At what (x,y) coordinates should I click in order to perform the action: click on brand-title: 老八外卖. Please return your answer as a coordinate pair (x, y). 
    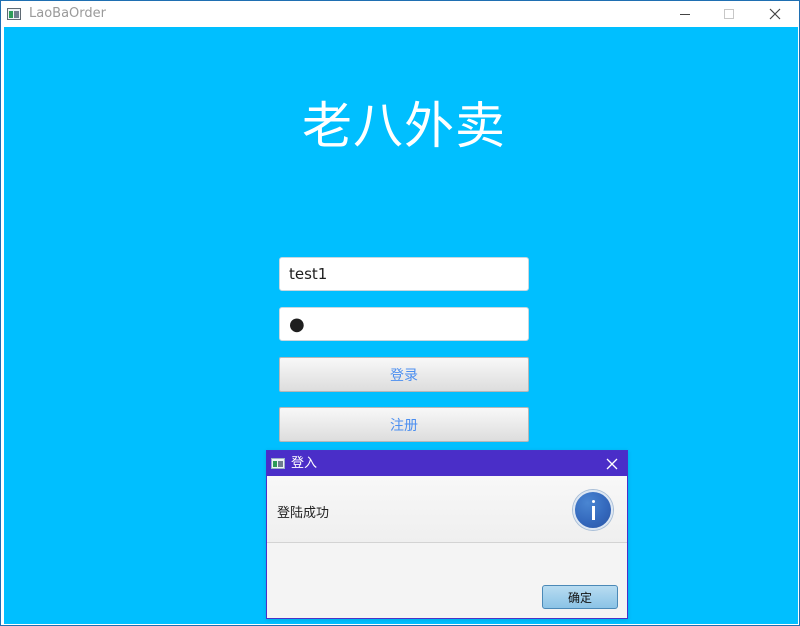
    Looking at the image, I should click on (404, 126).